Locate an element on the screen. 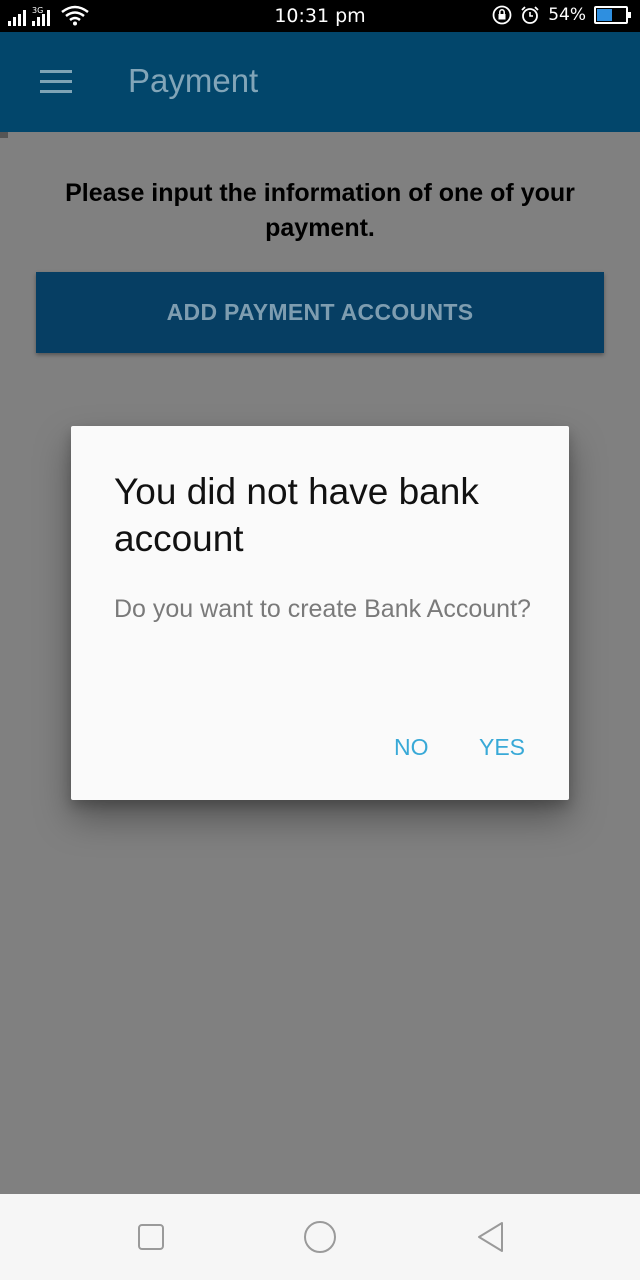  battery-level is located at coordinates (605, 15).